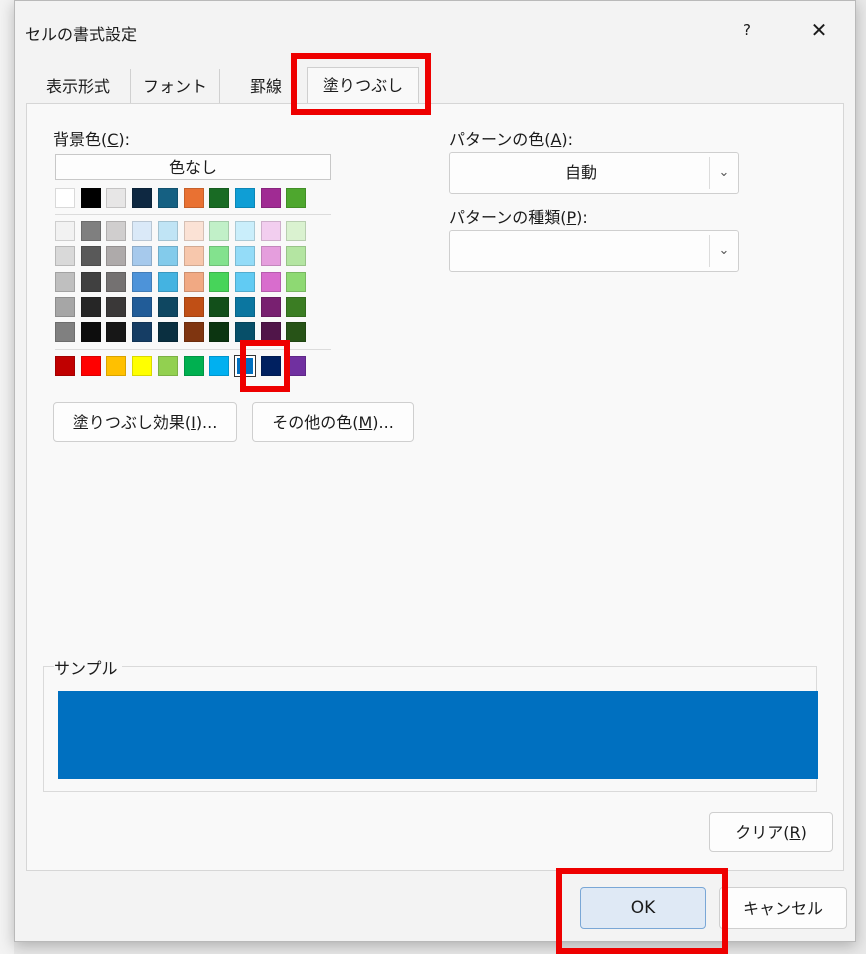 This screenshot has height=954, width=866. Describe the element at coordinates (594, 251) in the screenshot. I see `pattern-style-select: ⌄` at that location.